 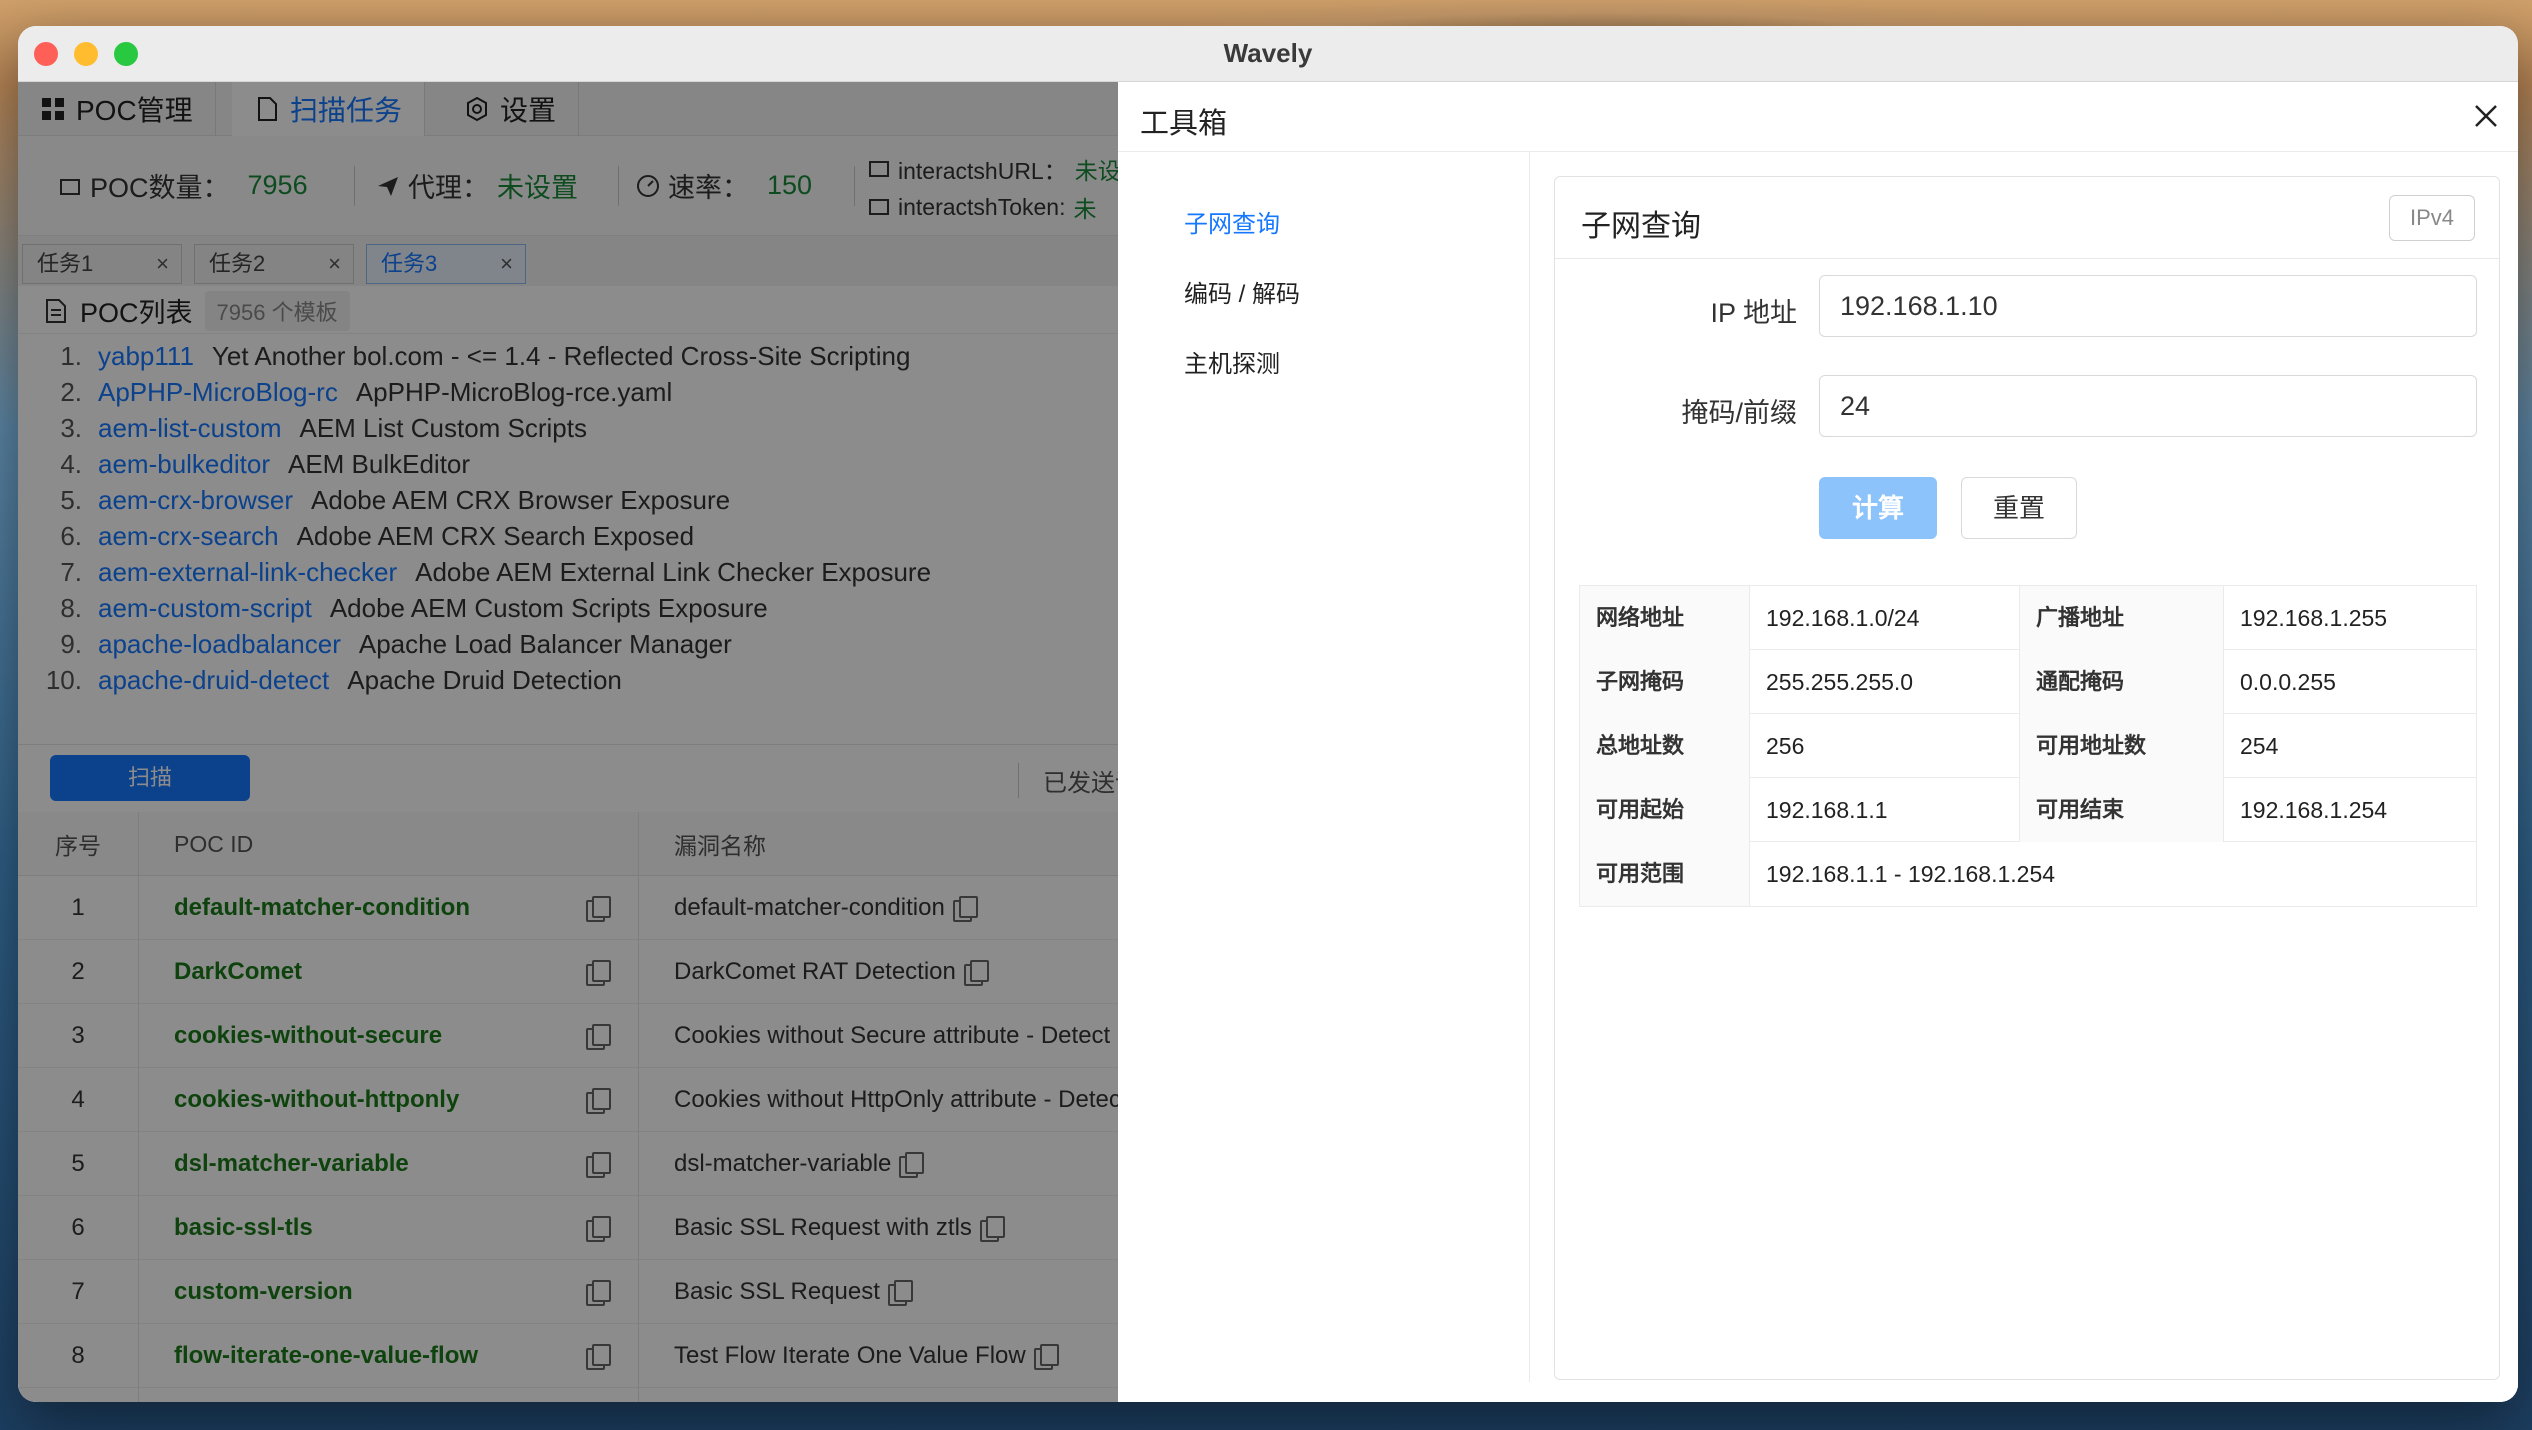 What do you see at coordinates (2288, 682) in the screenshot?
I see `wildcard-value: 0.0.0.255` at bounding box center [2288, 682].